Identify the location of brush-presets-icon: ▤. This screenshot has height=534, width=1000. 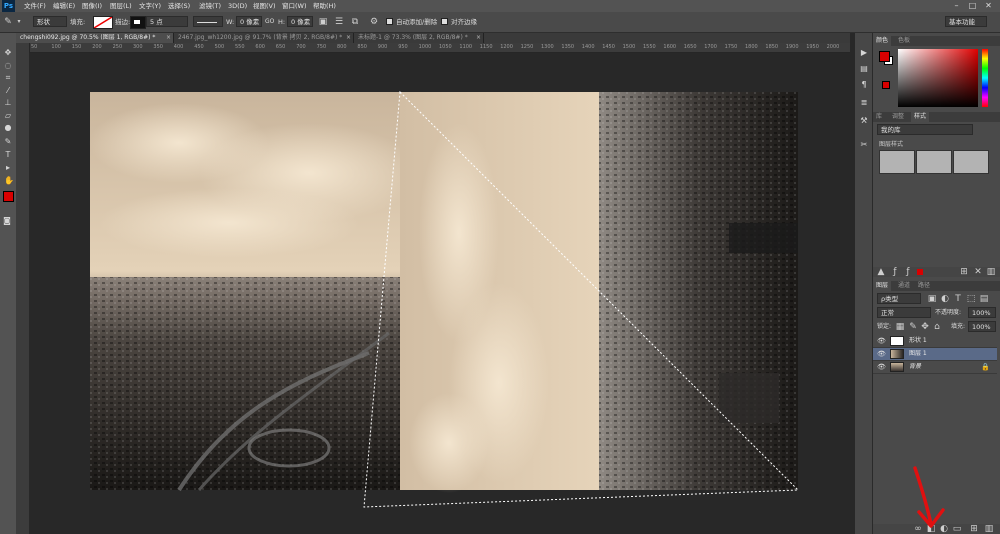
(864, 69).